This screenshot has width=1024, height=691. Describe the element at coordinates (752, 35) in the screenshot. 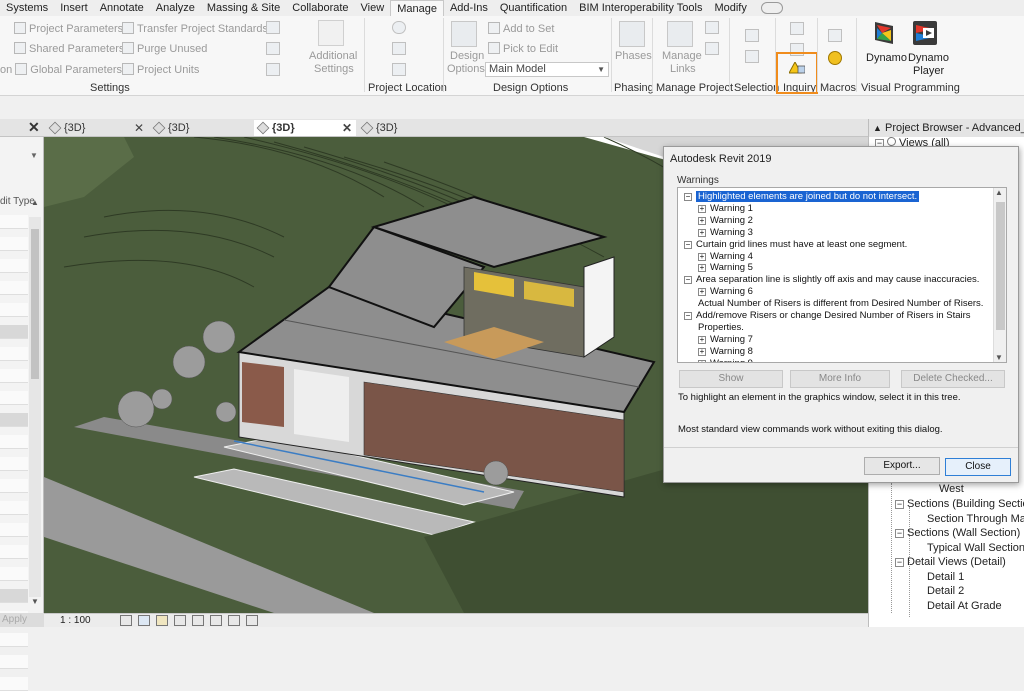

I see `save-selection-icon` at that location.